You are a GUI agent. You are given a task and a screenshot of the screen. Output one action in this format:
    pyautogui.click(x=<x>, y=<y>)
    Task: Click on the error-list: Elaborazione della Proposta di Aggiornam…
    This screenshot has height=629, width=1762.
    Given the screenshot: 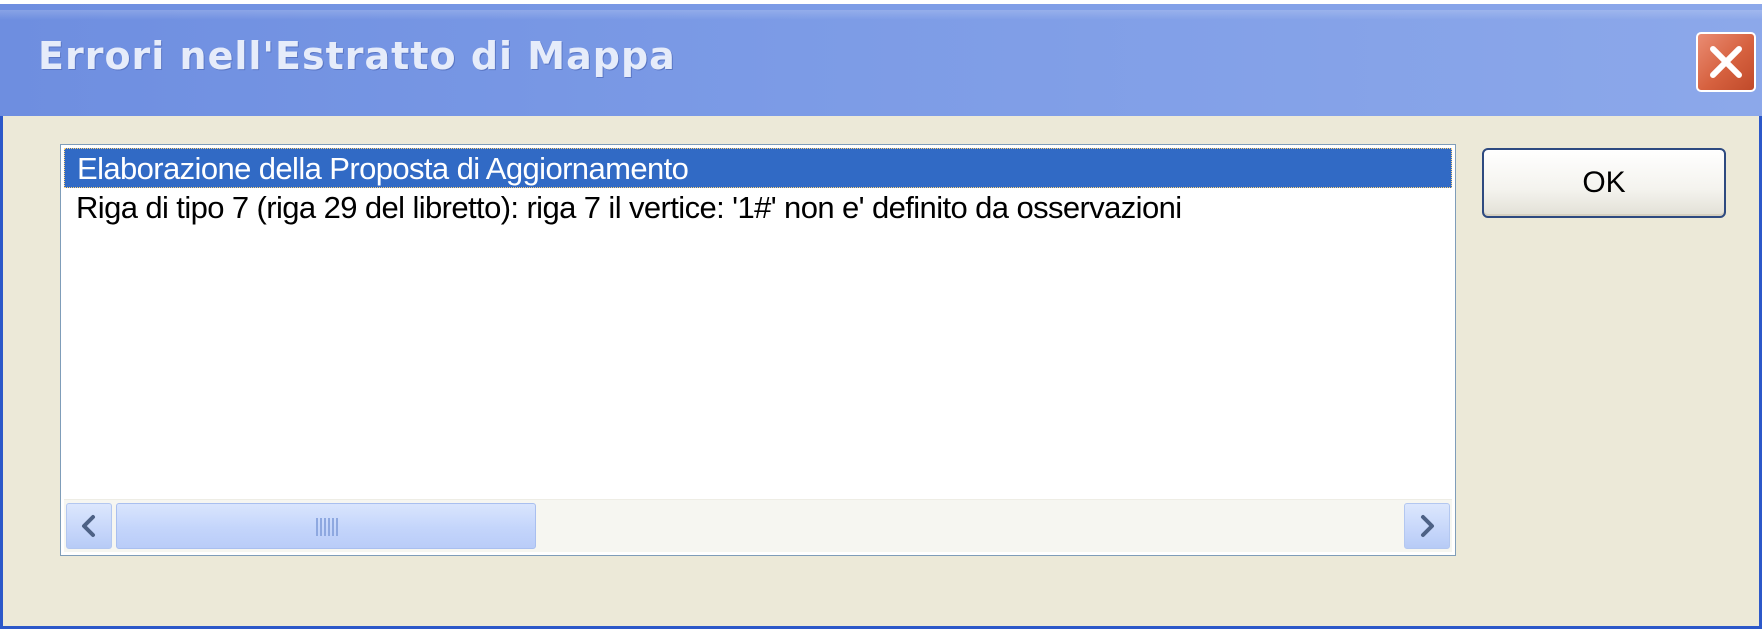 What is the action you would take?
    pyautogui.click(x=758, y=188)
    